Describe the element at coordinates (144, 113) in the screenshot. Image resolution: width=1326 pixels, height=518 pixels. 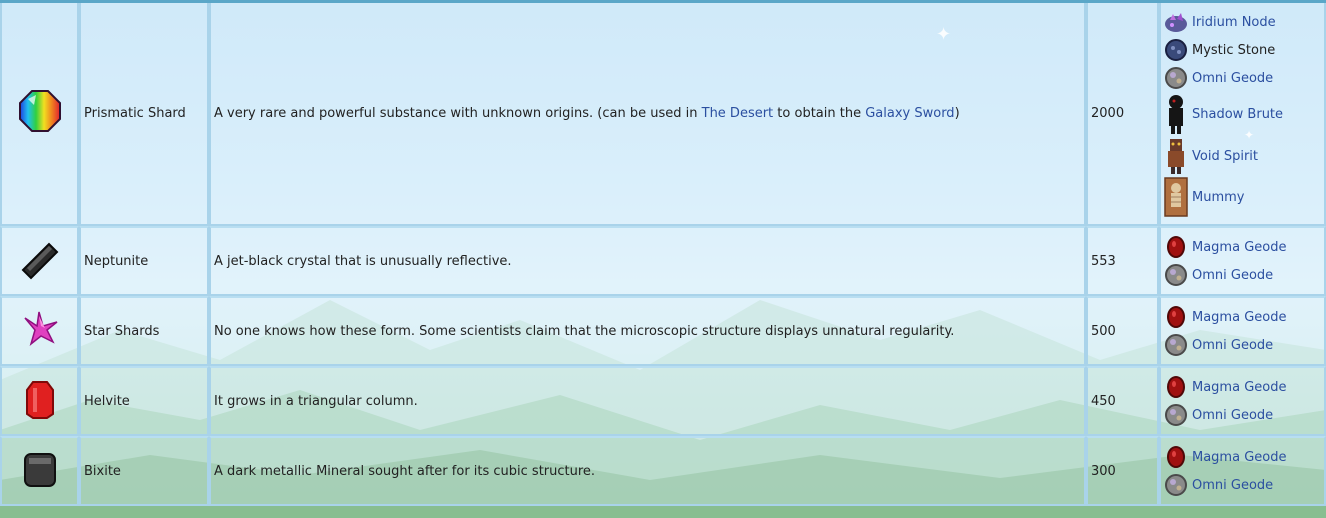
I see `item-name: Prismatic Shard` at that location.